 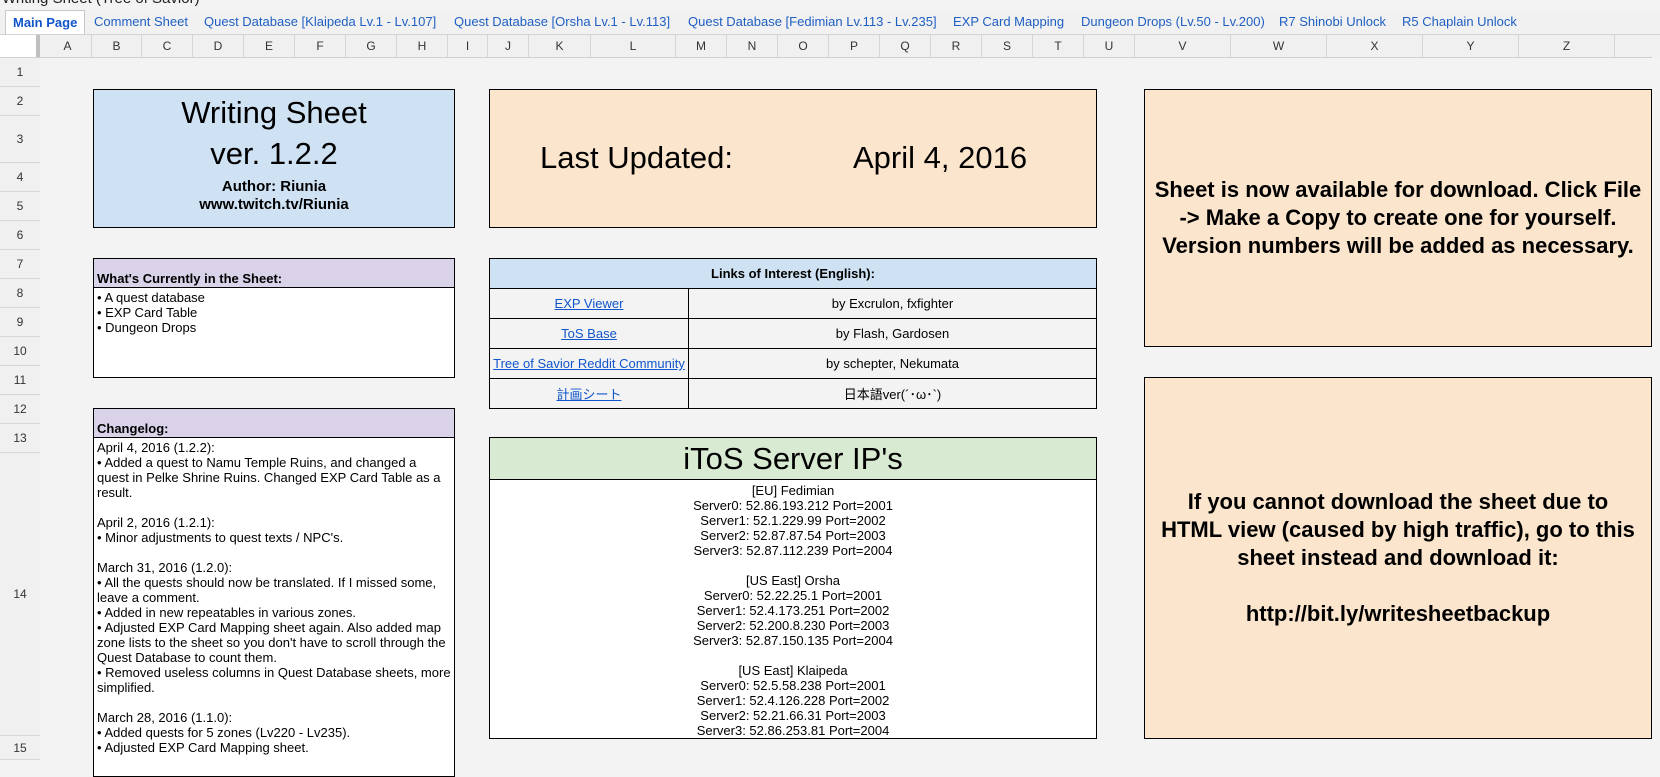 What do you see at coordinates (1173, 21) in the screenshot?
I see `tab-dungeon-drops: Dungeon Drops (Lv.50 - Lv.200)` at bounding box center [1173, 21].